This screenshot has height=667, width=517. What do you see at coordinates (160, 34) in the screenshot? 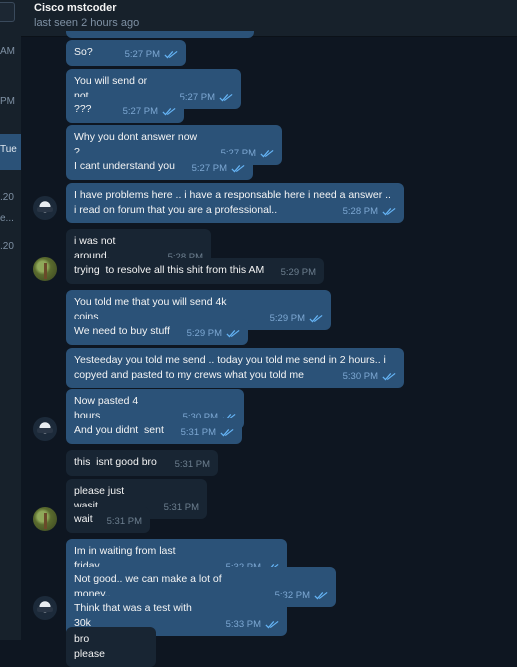
I see `previous-message-edge` at bounding box center [160, 34].